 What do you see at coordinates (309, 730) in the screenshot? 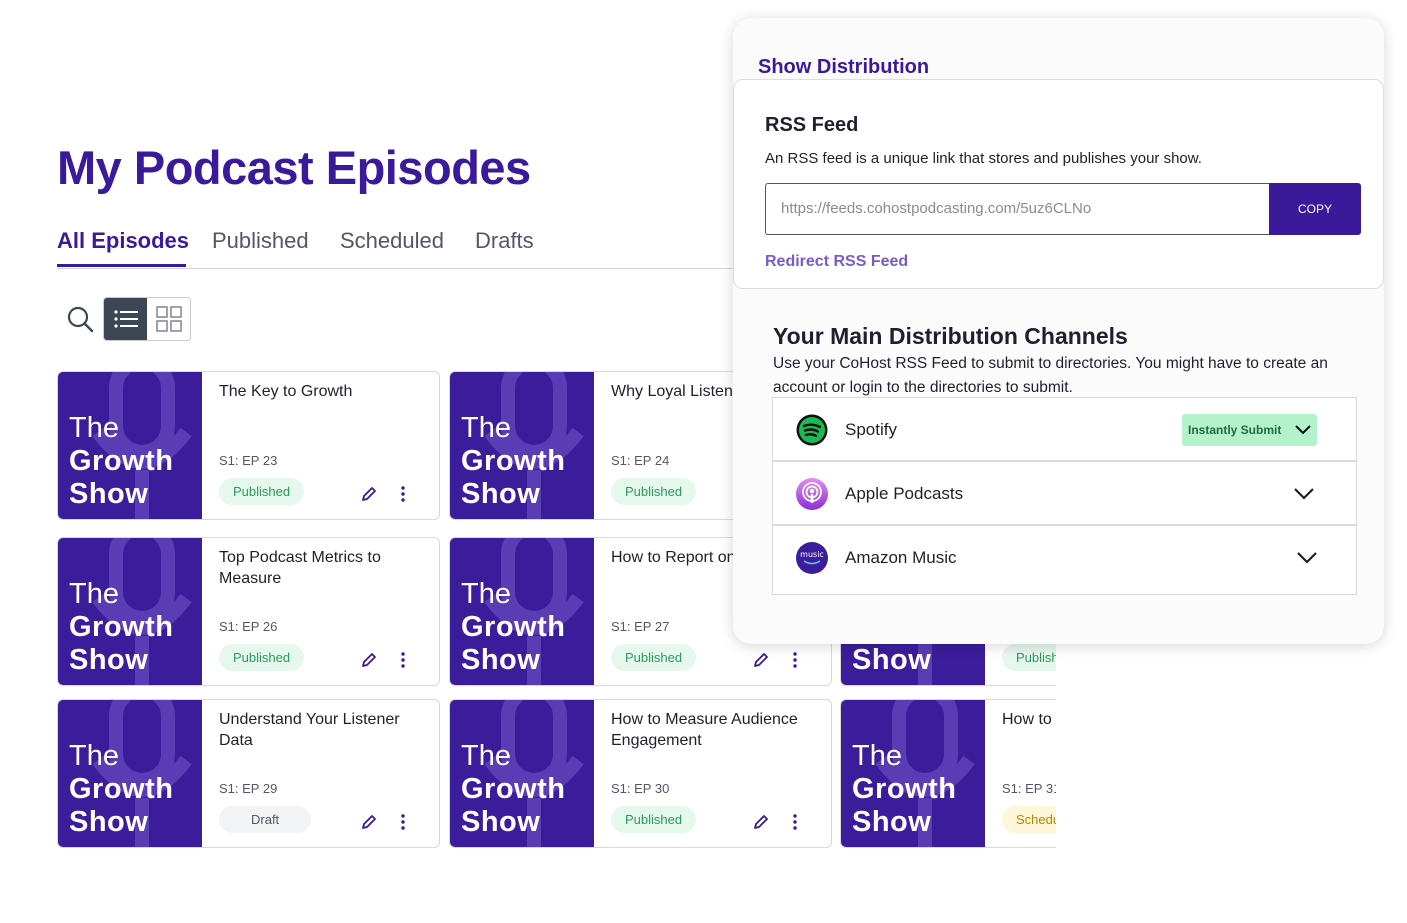
I see `episode-title: Understand Your Listener Data` at bounding box center [309, 730].